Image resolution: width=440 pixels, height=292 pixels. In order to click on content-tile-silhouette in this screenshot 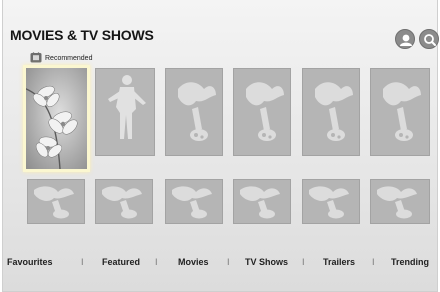, I will do `click(125, 112)`.